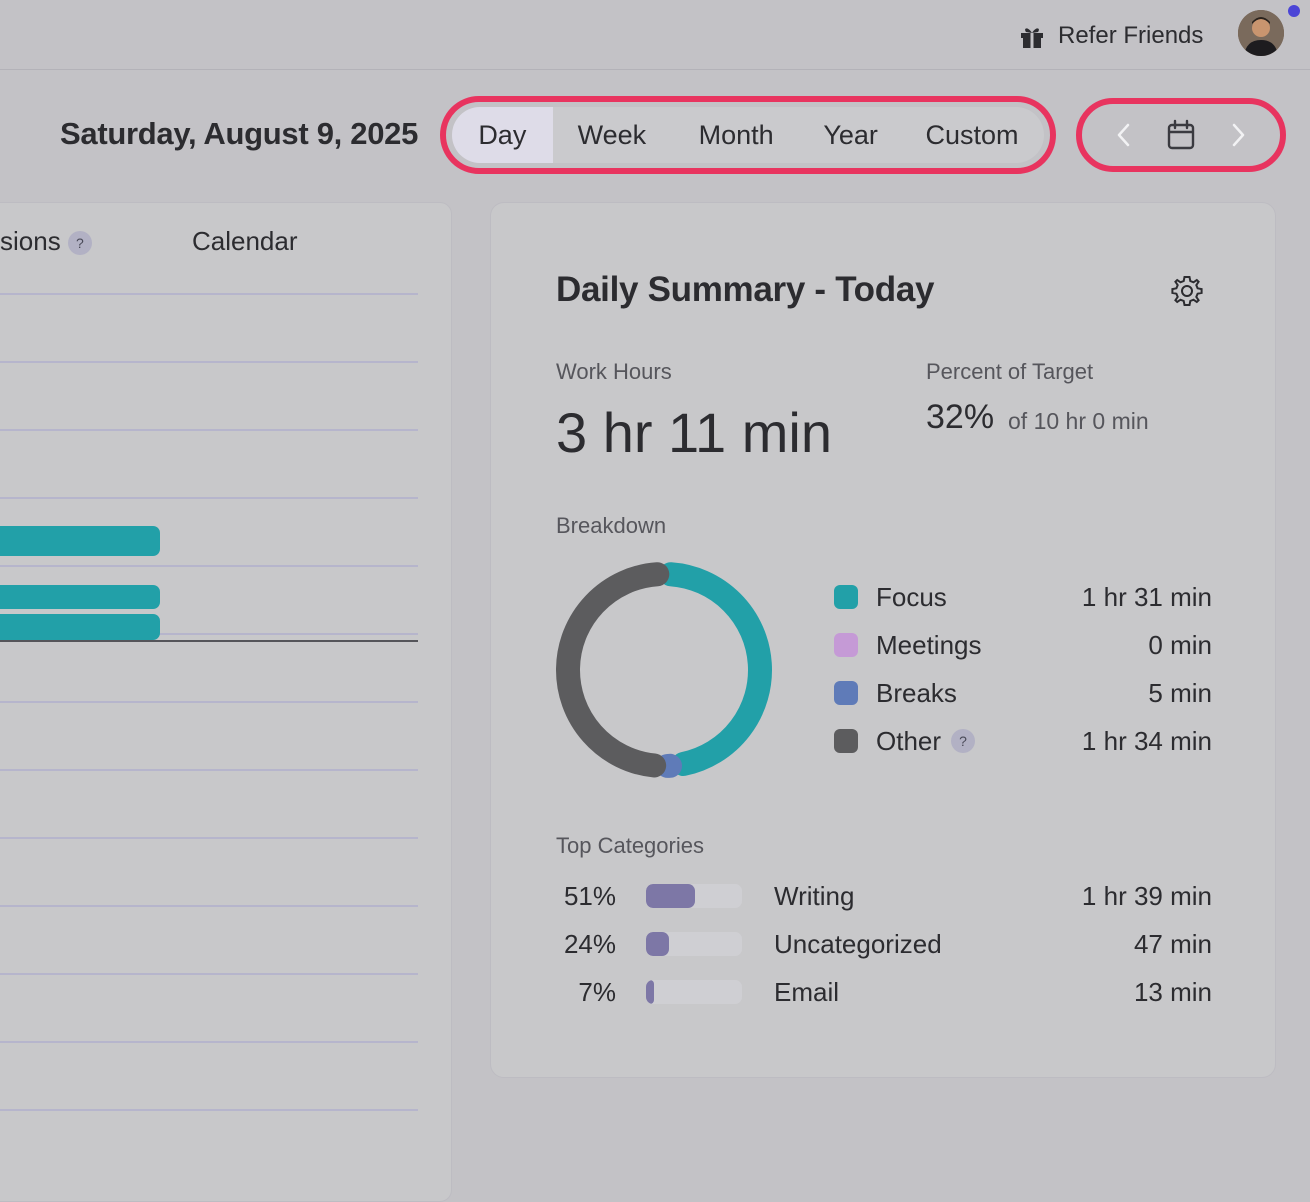 This screenshot has height=1202, width=1310. What do you see at coordinates (1078, 421) in the screenshot?
I see `target-hours-text: of 10 hr 0 min` at bounding box center [1078, 421].